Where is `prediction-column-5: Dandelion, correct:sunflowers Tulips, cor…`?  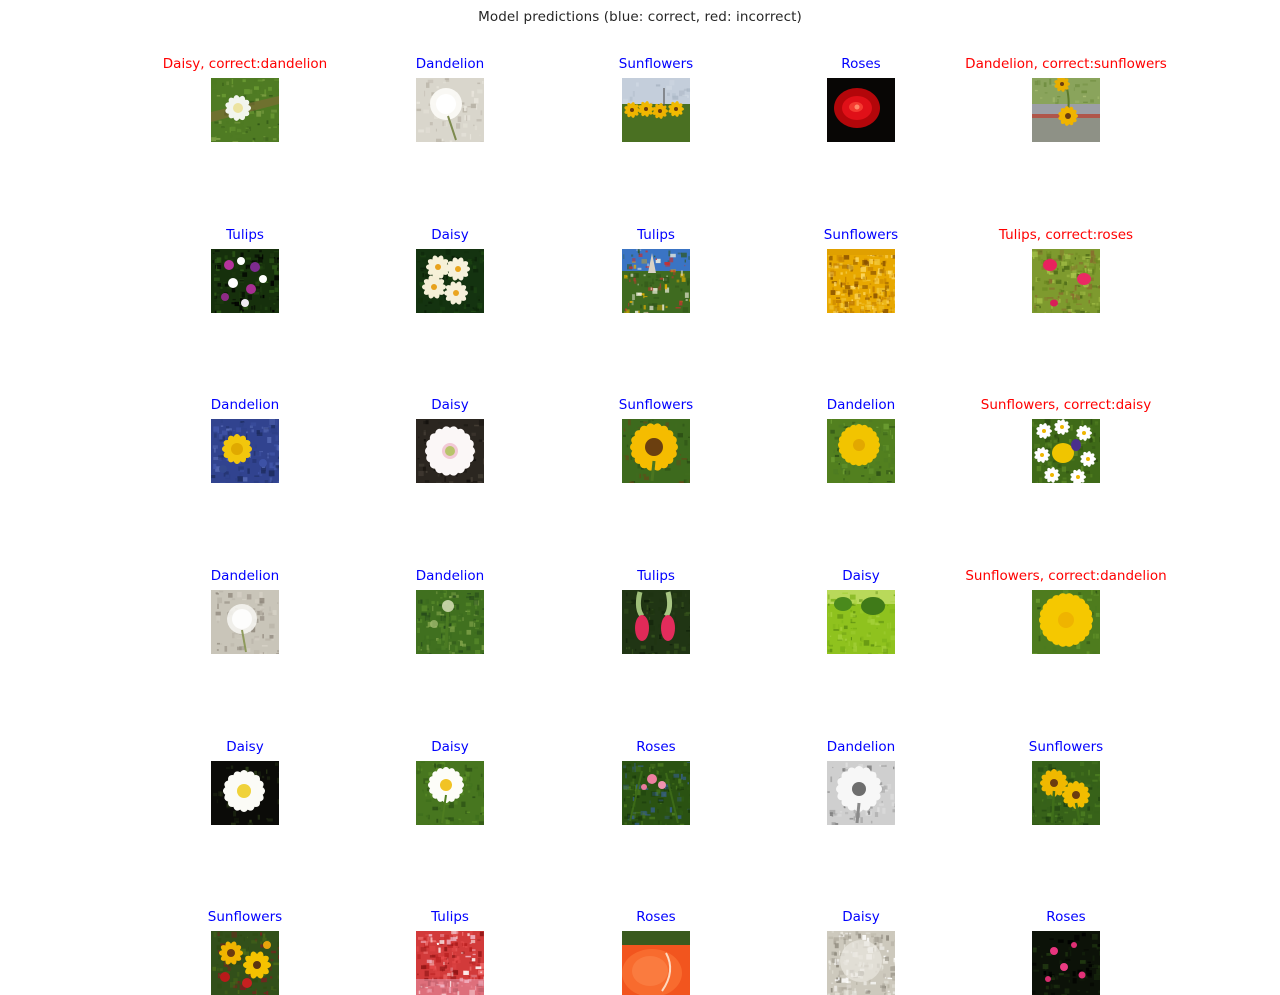 prediction-column-5: Dandelion, correct:sunflowers Tulips, cor… is located at coordinates (1066, 312).